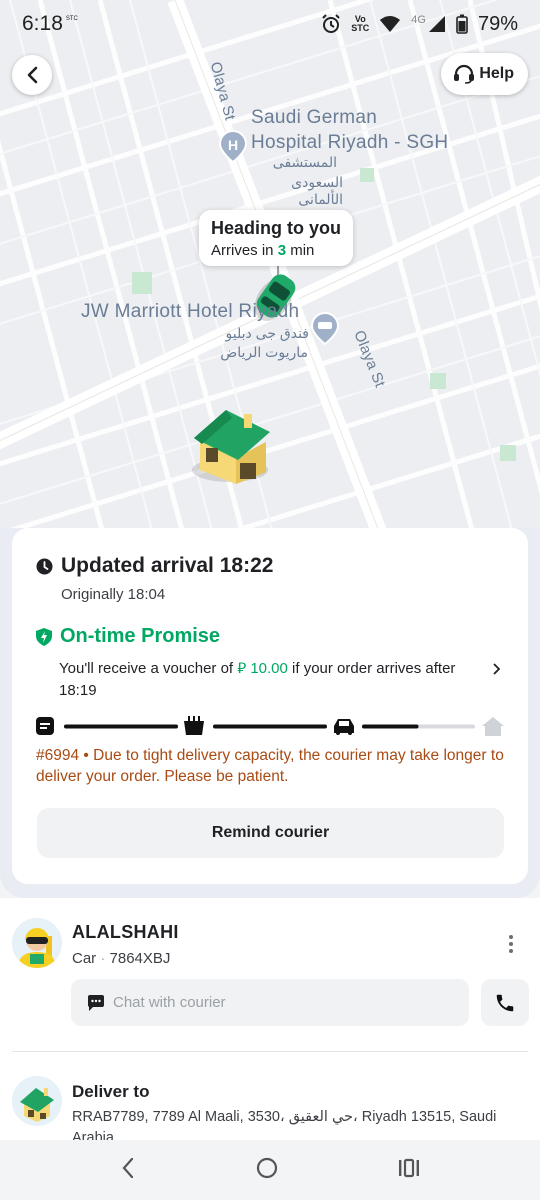  I want to click on status-time: 6:18, so click(42, 23).